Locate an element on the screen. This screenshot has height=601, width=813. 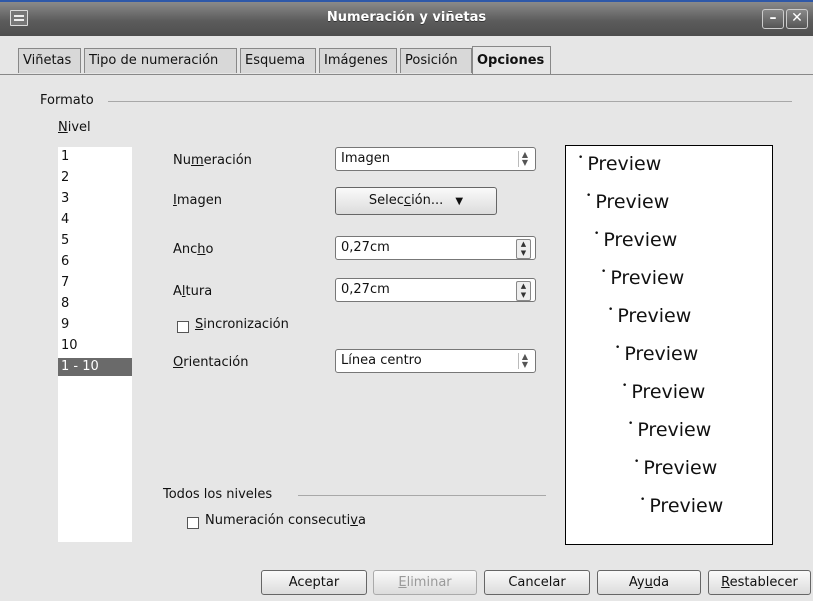
format-section-label: Formato is located at coordinates (67, 100).